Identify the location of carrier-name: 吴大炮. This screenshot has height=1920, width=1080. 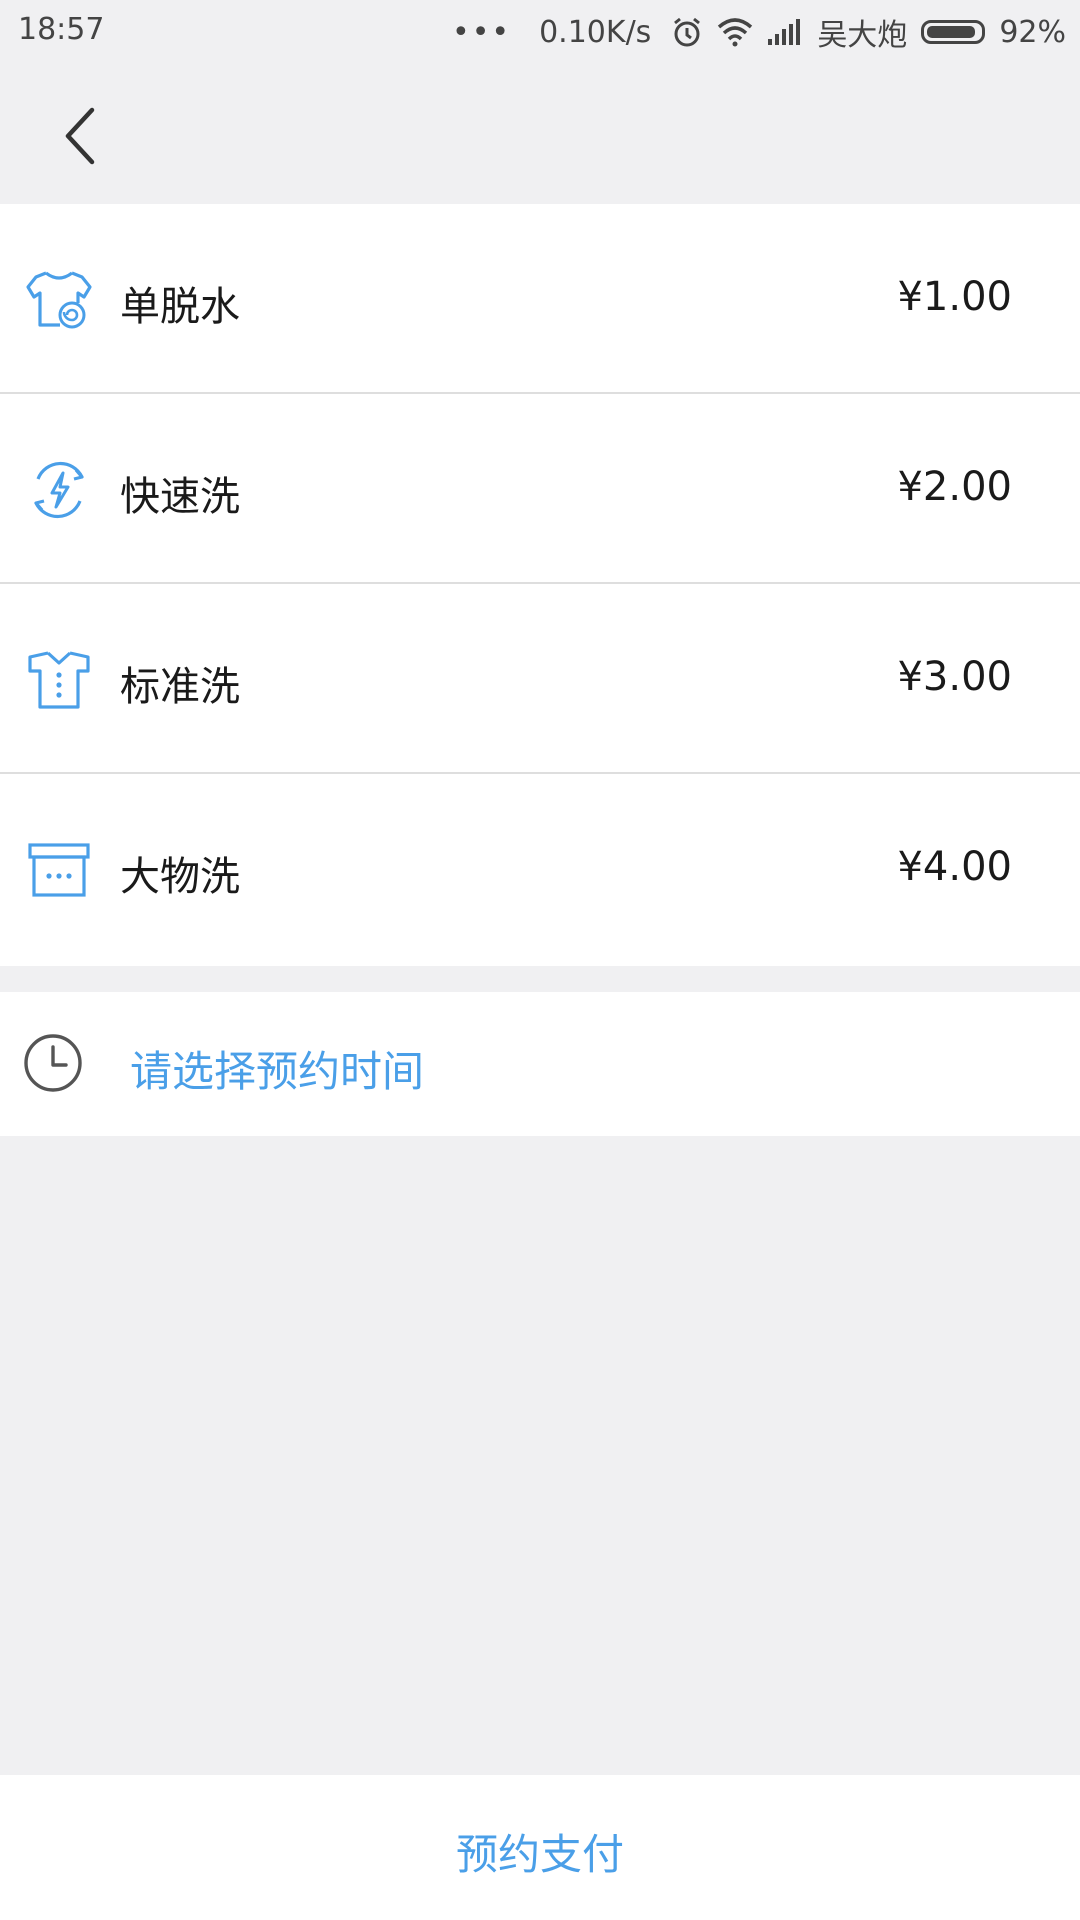
(862, 35).